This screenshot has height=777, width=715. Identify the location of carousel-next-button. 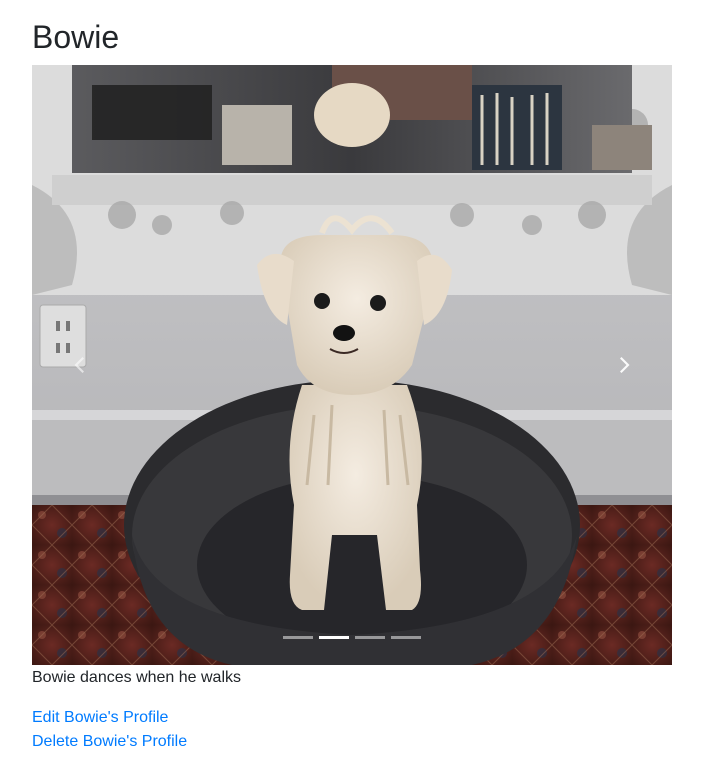
(624, 365).